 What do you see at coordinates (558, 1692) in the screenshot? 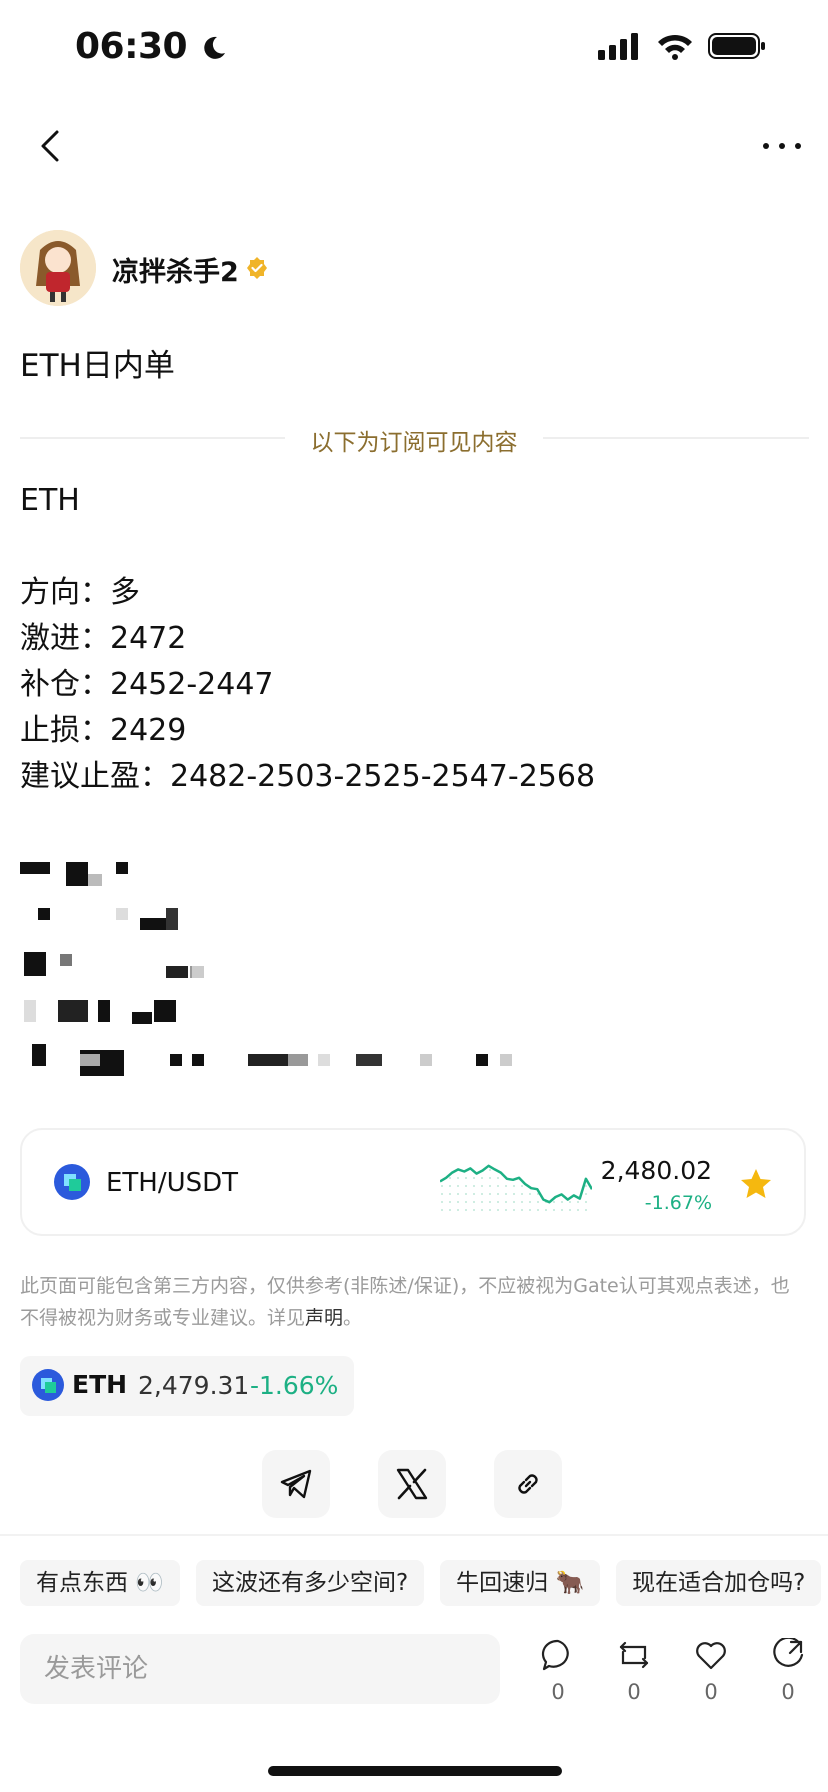
I see `comment-count: 0` at bounding box center [558, 1692].